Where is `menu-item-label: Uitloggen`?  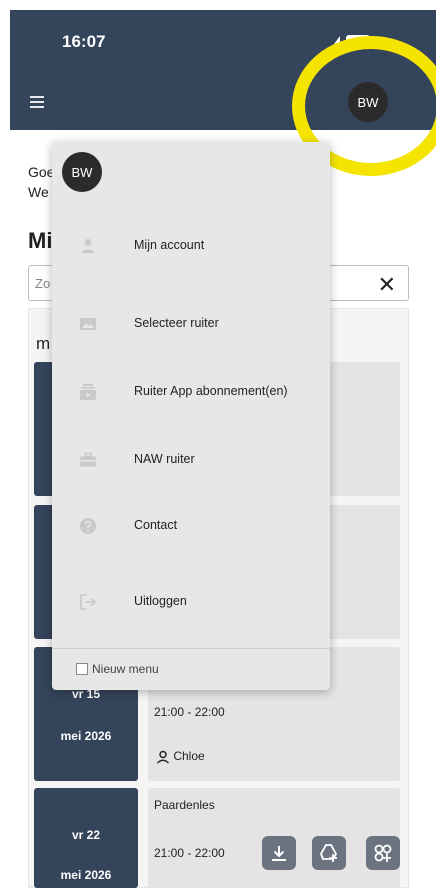 menu-item-label: Uitloggen is located at coordinates (160, 601).